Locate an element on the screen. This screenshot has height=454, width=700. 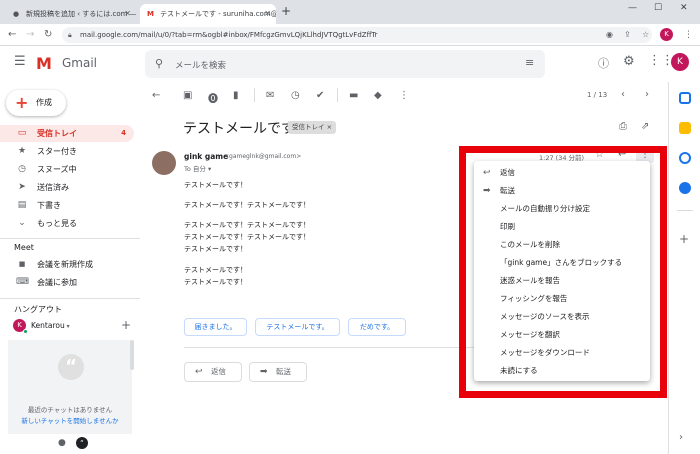
draft-icon: ▤ is located at coordinates (22, 205).